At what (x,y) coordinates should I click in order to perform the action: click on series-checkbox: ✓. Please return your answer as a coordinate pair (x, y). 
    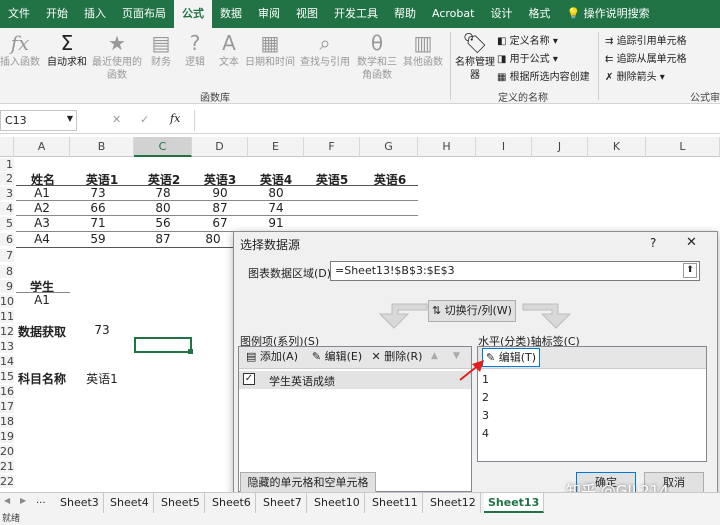
    Looking at the image, I should click on (249, 379).